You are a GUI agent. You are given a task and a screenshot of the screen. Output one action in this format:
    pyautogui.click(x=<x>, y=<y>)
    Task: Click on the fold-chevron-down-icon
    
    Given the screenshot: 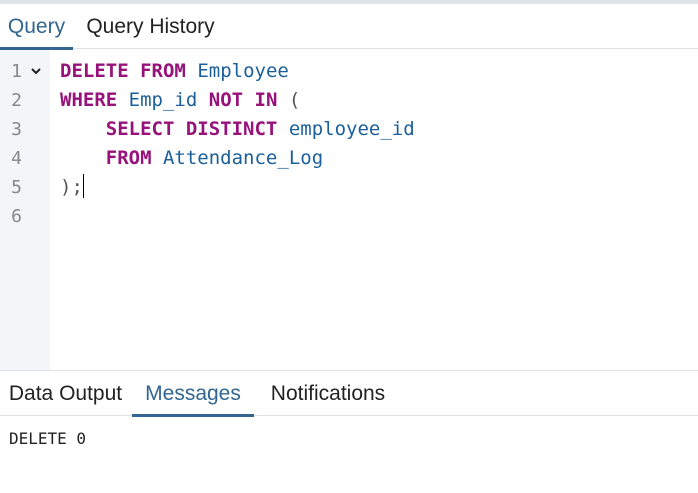 What is the action you would take?
    pyautogui.click(x=36, y=71)
    